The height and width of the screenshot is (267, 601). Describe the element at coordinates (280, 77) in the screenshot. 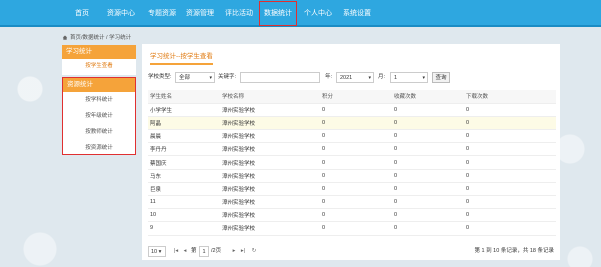

I see `keyword-input` at that location.